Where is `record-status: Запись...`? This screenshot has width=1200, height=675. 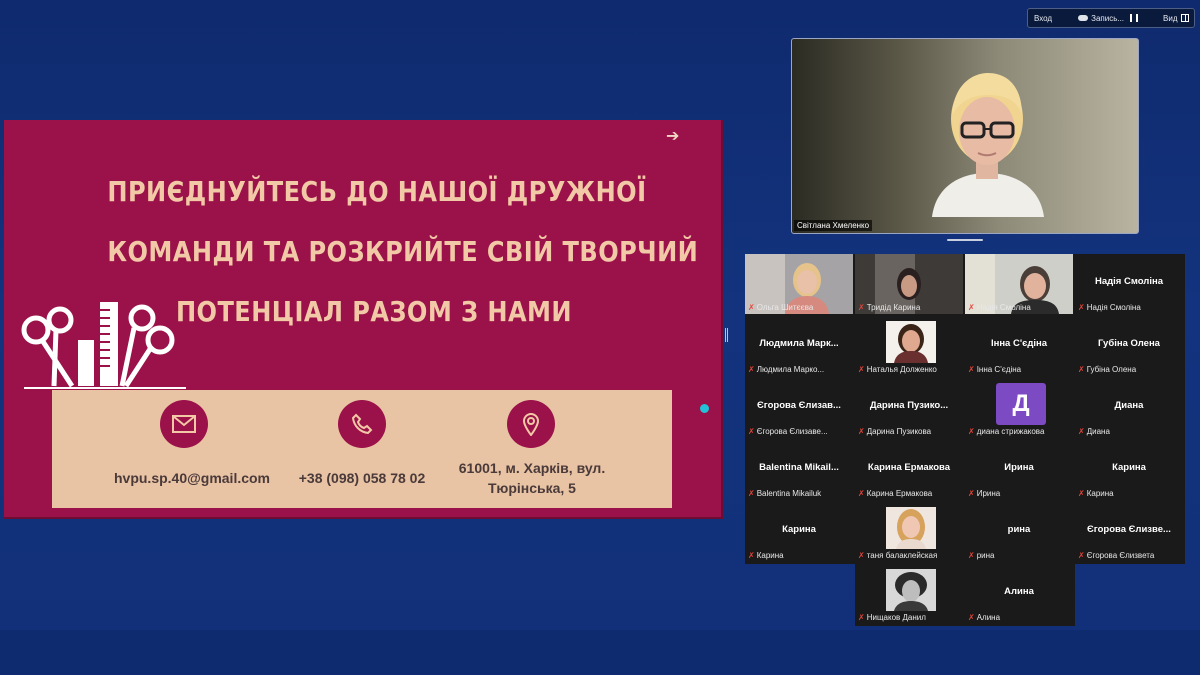 record-status: Запись... is located at coordinates (1101, 18).